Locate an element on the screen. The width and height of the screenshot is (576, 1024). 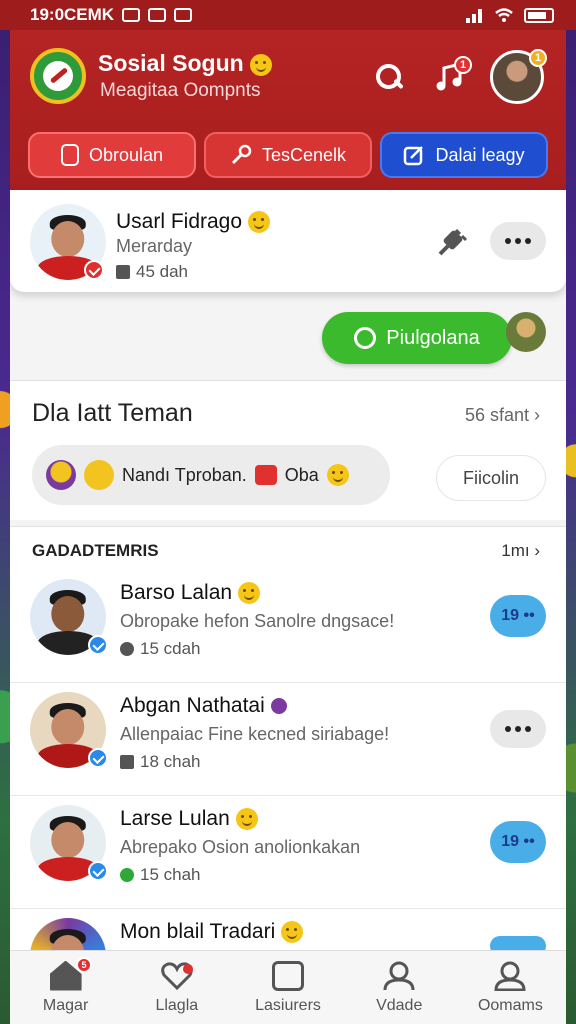
contact-name: Barso Lalan is located at coordinates (190, 593).